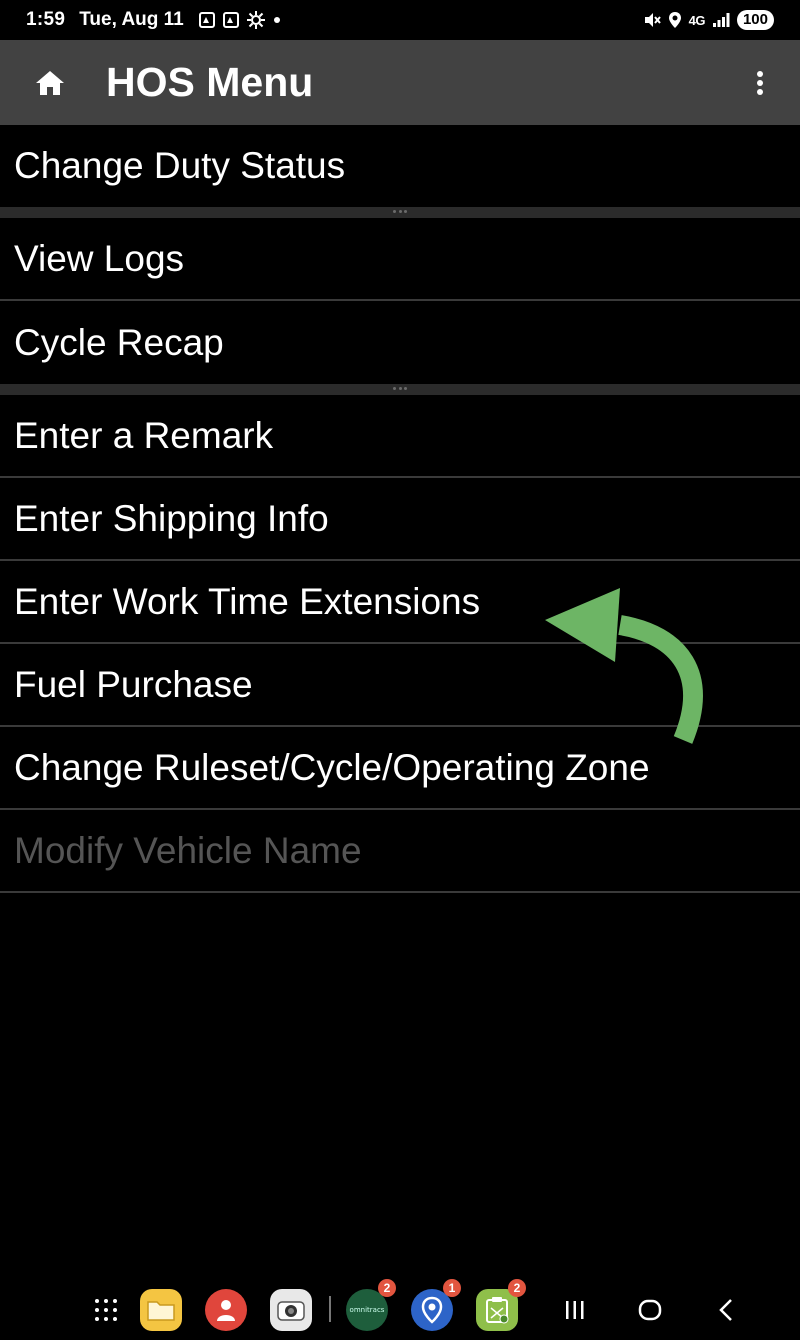 Image resolution: width=800 pixels, height=1340 pixels. I want to click on status-left: 1:59 Tue, Aug 11, so click(154, 20).